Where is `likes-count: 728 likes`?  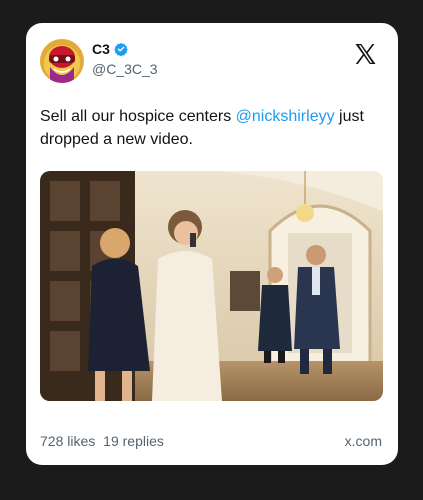 likes-count: 728 likes is located at coordinates (67, 441).